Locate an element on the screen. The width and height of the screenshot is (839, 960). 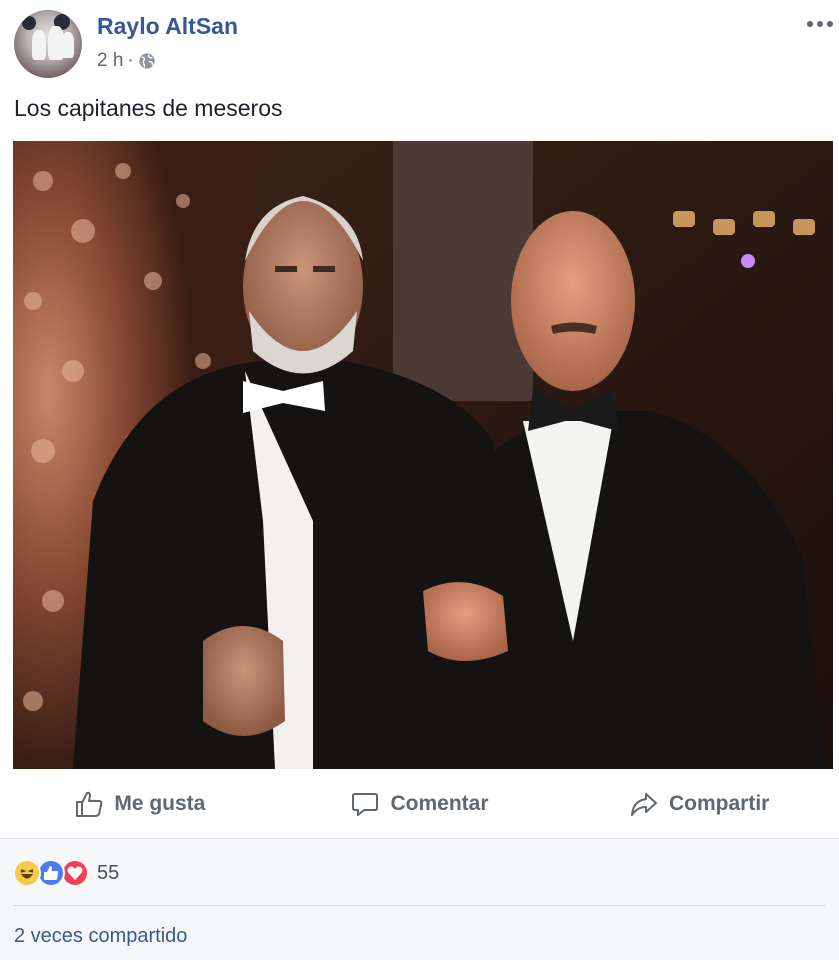
reactions-summary: 55 is located at coordinates (66, 873).